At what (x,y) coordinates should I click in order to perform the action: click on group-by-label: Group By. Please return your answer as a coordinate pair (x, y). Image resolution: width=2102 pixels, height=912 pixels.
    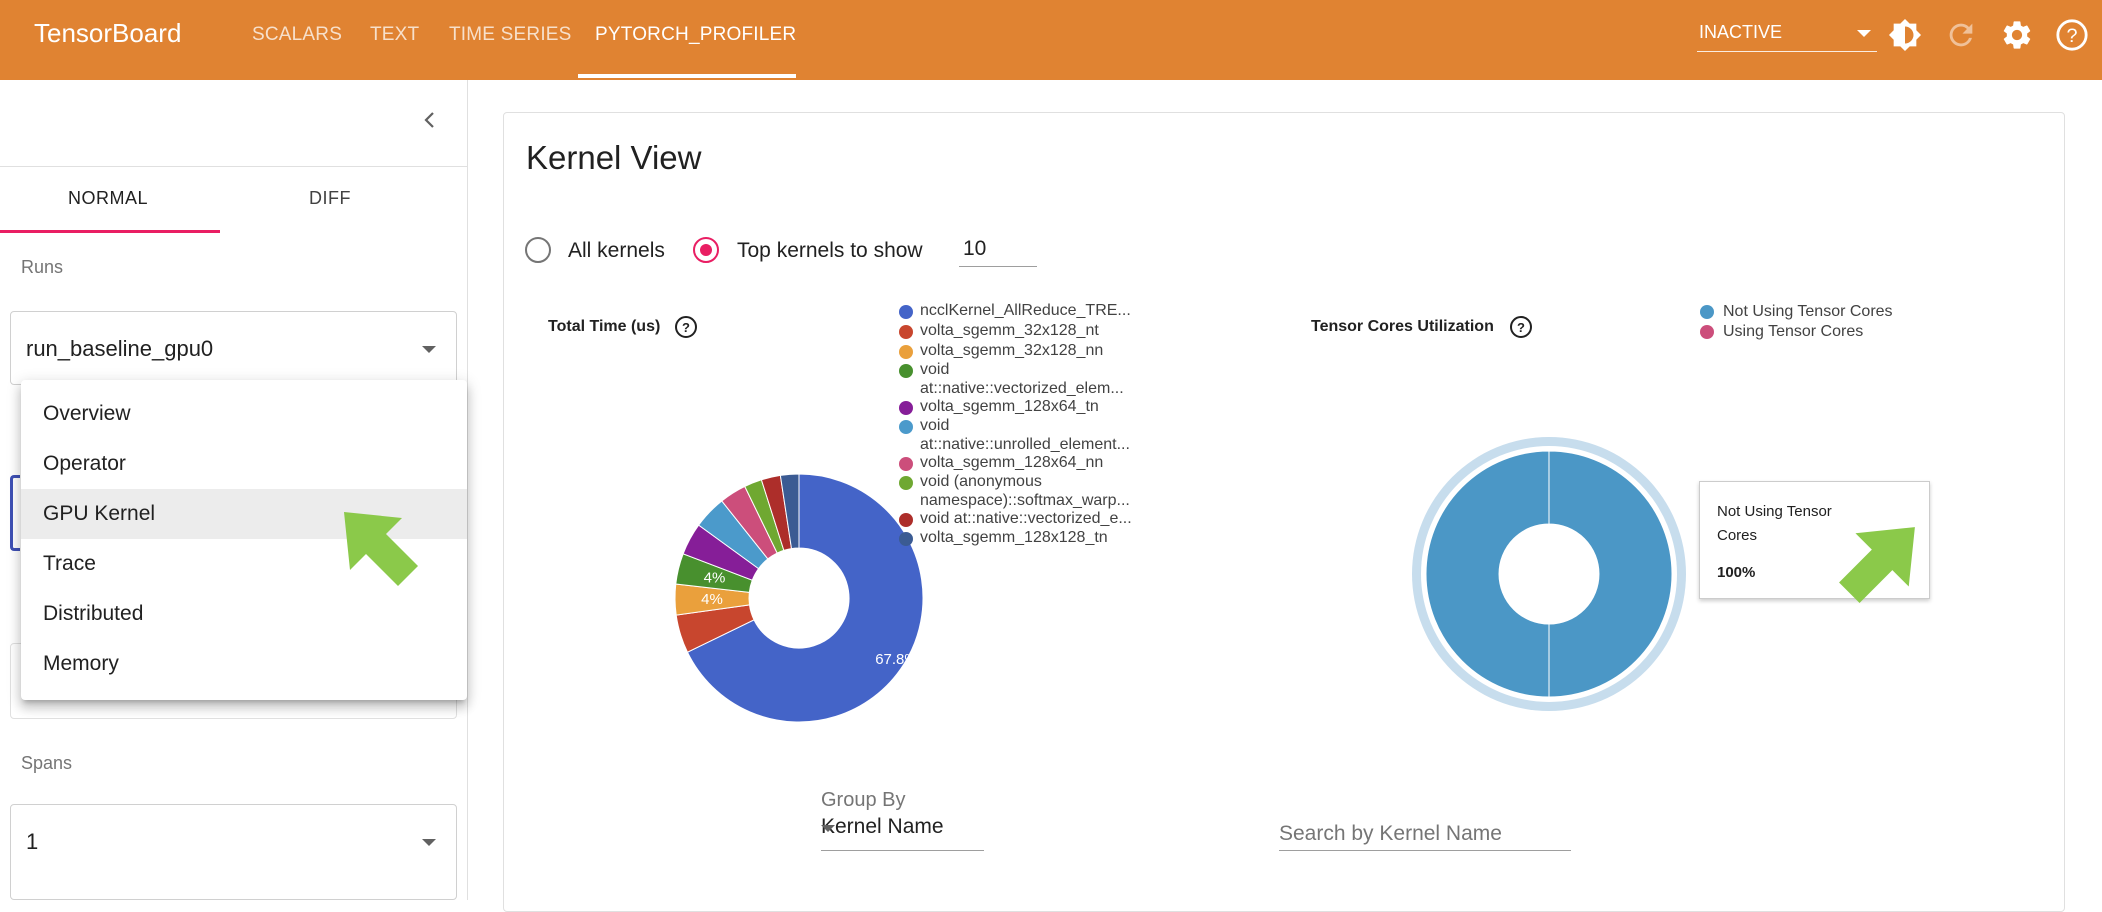
    Looking at the image, I should click on (863, 800).